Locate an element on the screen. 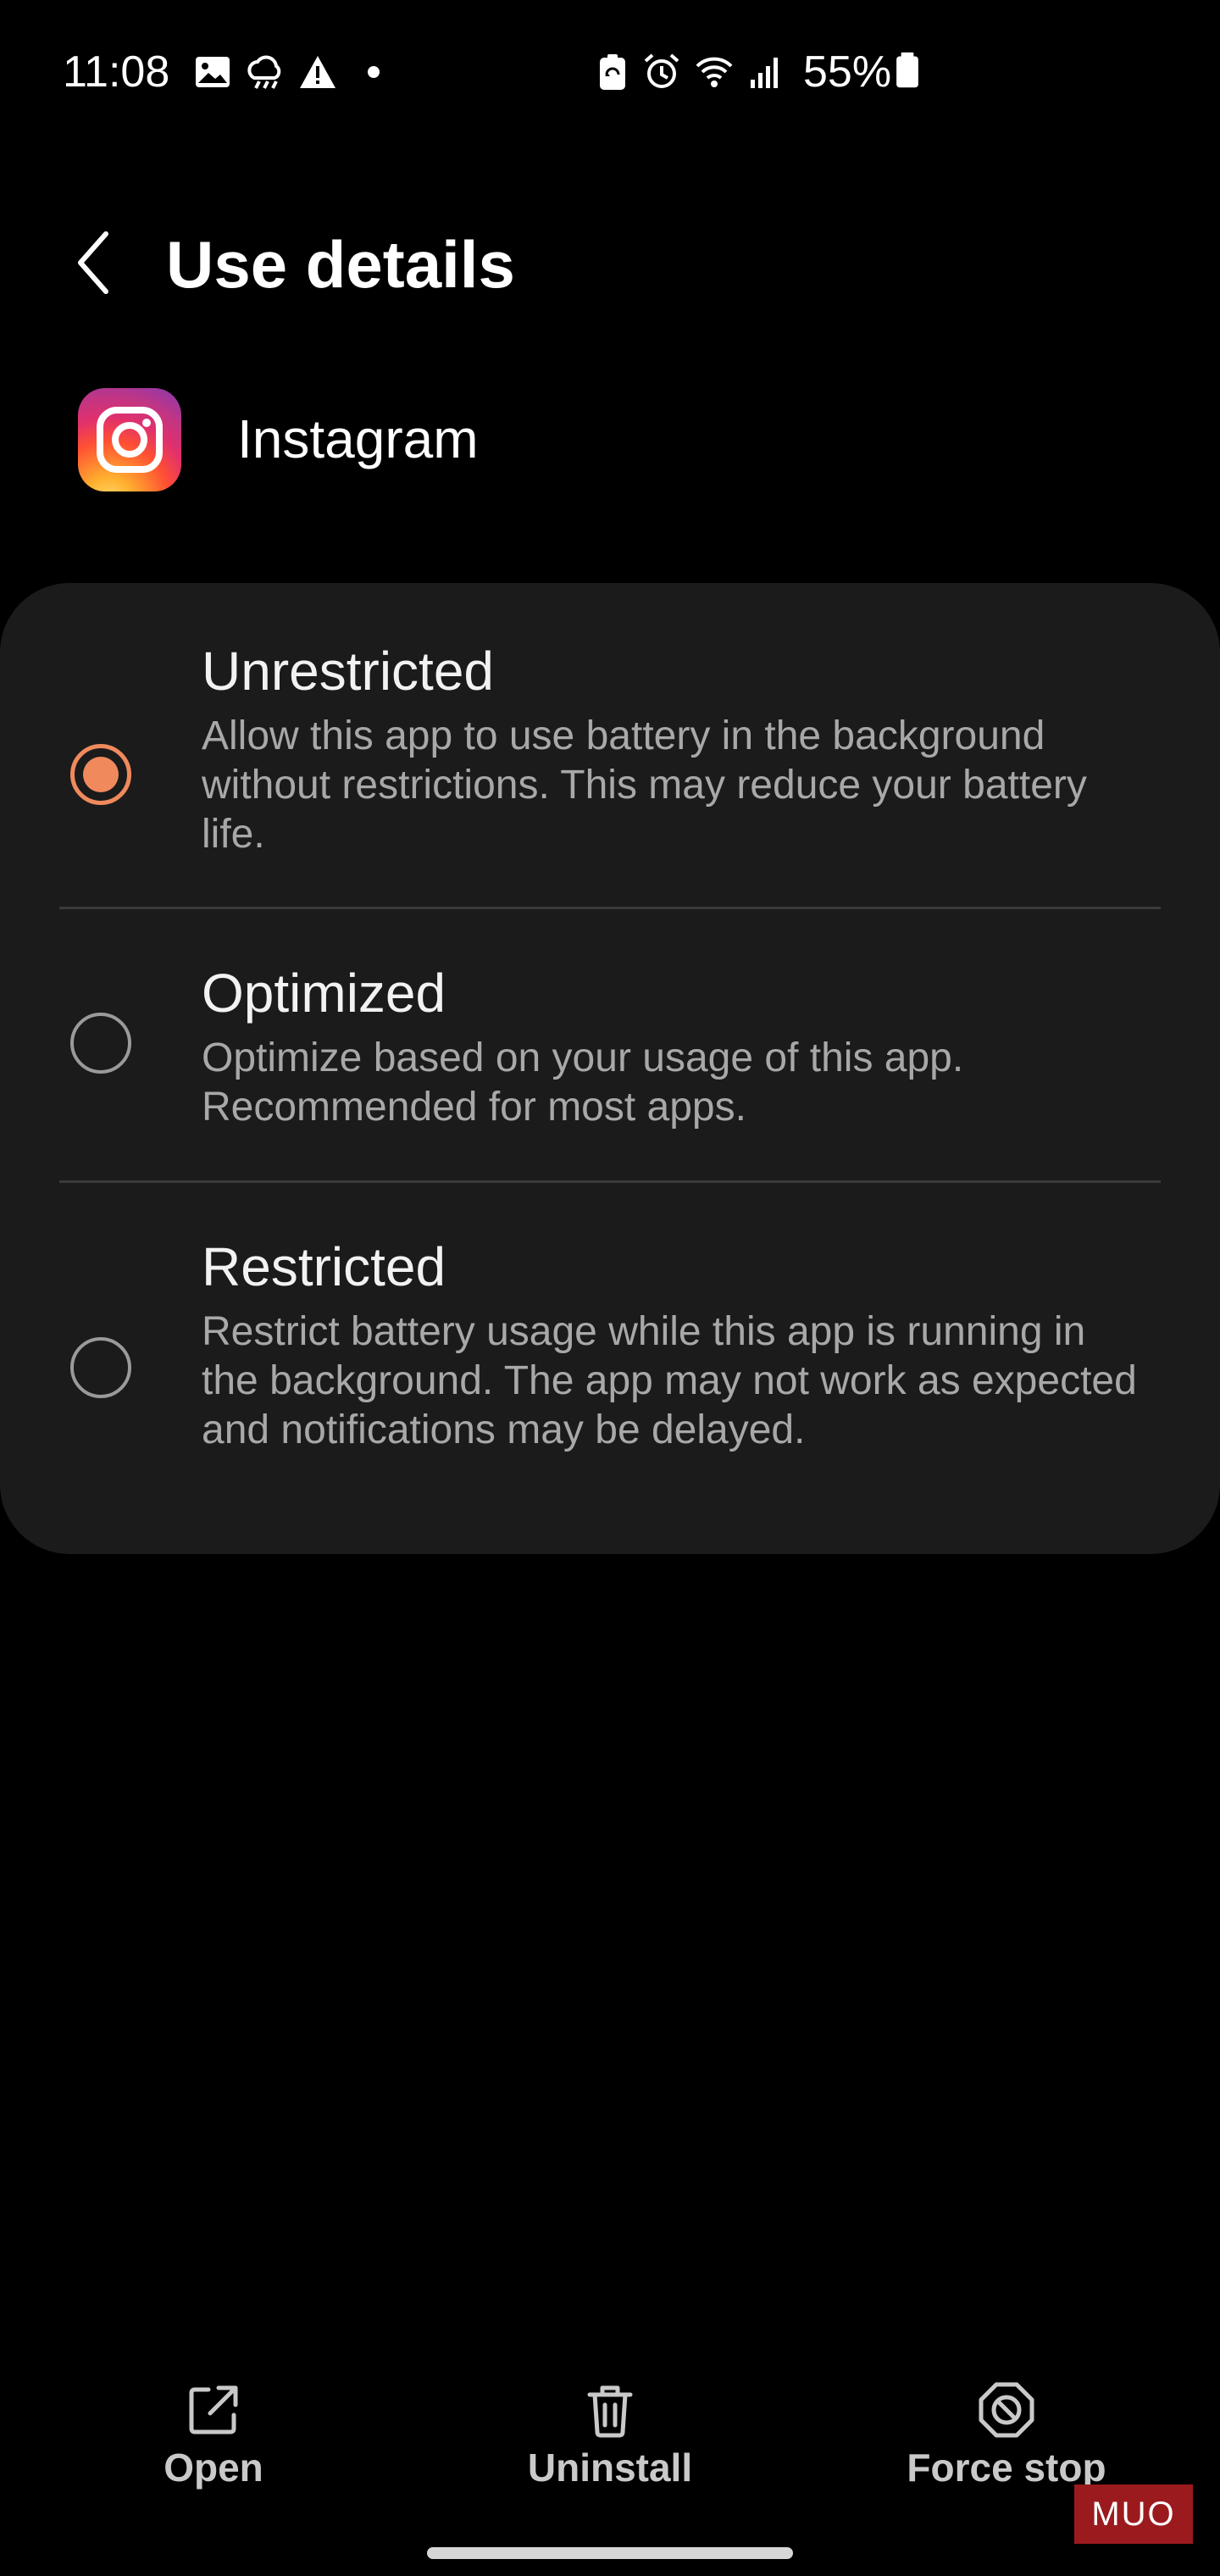 The width and height of the screenshot is (1220, 2576). open-button: Open is located at coordinates (213, 2423).